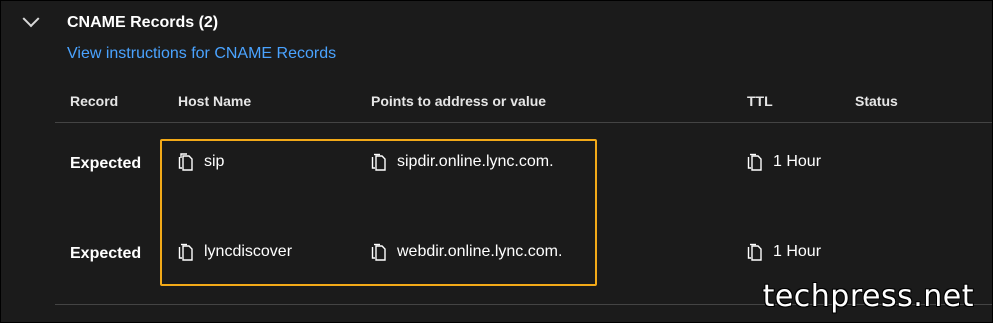 The height and width of the screenshot is (323, 993). I want to click on watermark: techpress.net, so click(868, 296).